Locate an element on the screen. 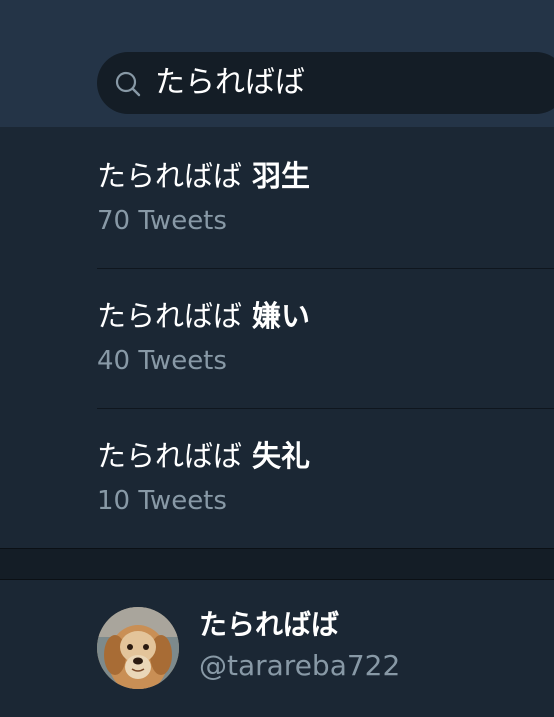  suggestion-title: たらればば 失礼 is located at coordinates (203, 456).